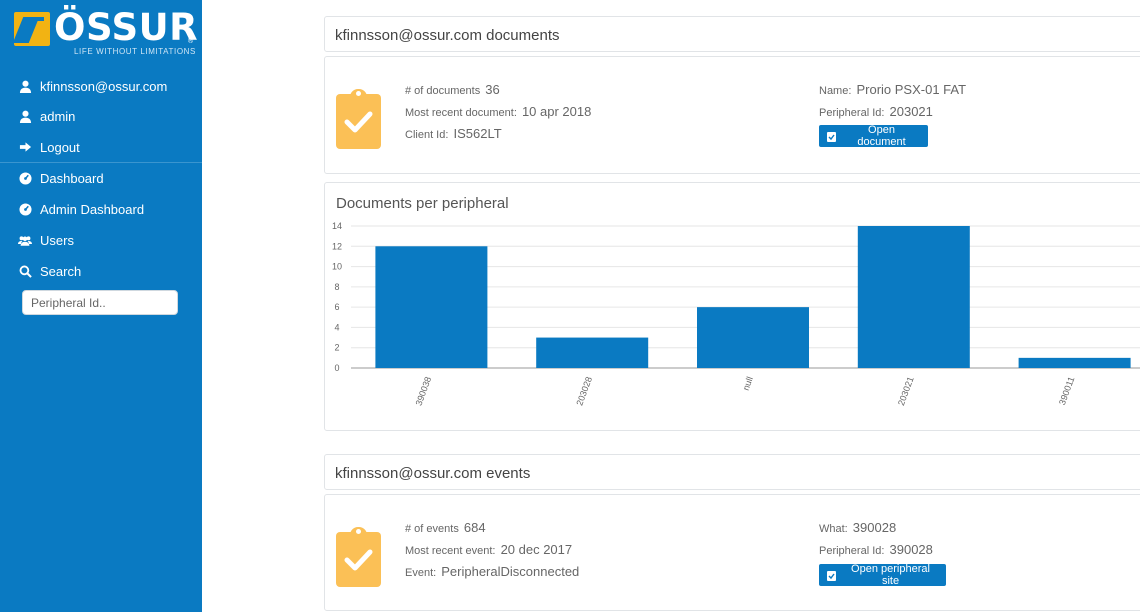 Image resolution: width=1140 pixels, height=612 pixels. What do you see at coordinates (492, 89) in the screenshot?
I see `documents-count-value: 36` at bounding box center [492, 89].